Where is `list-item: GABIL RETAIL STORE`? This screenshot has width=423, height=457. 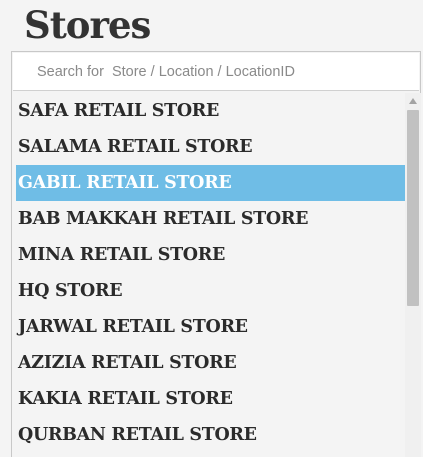 list-item: GABIL RETAIL STORE is located at coordinates (211, 183).